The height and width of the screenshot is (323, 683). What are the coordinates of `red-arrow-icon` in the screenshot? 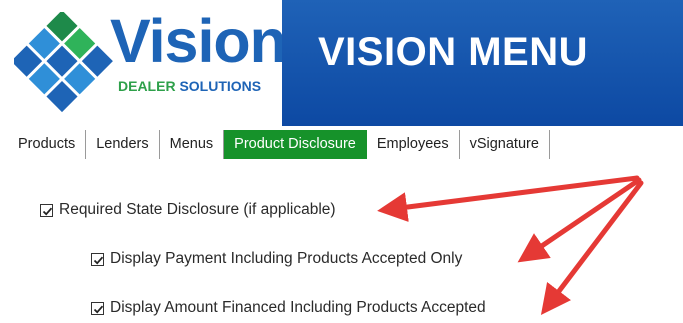 It's located at (592, 247).